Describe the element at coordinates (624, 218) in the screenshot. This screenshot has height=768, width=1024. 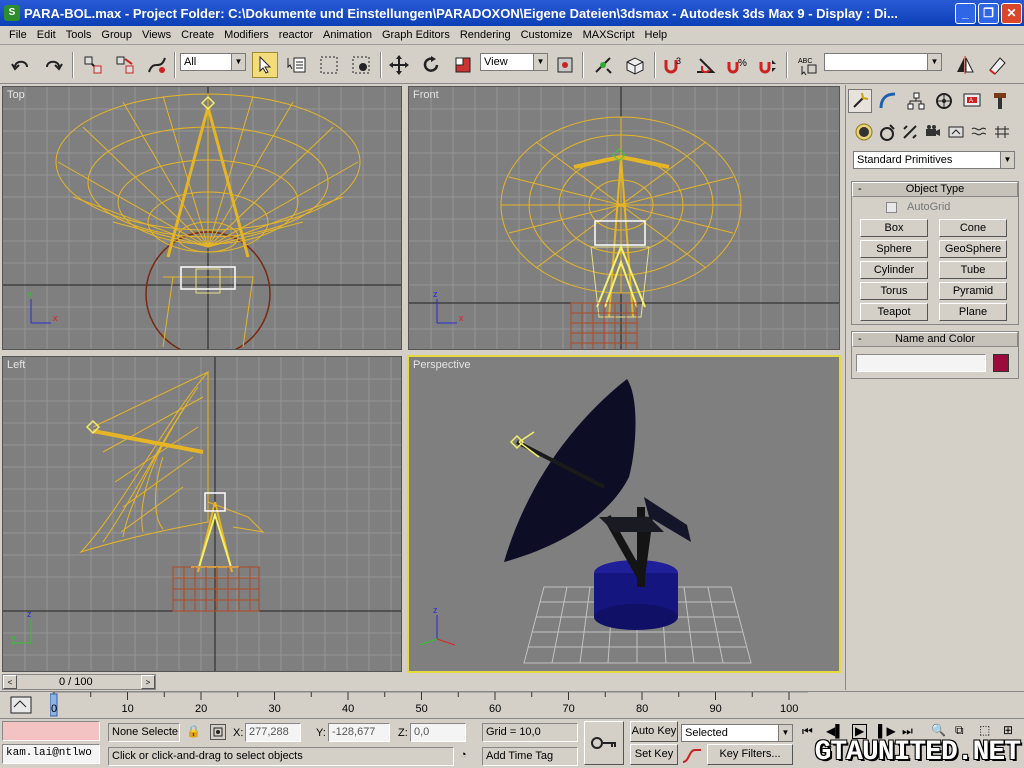
I see `viewport-front: zx Front` at that location.